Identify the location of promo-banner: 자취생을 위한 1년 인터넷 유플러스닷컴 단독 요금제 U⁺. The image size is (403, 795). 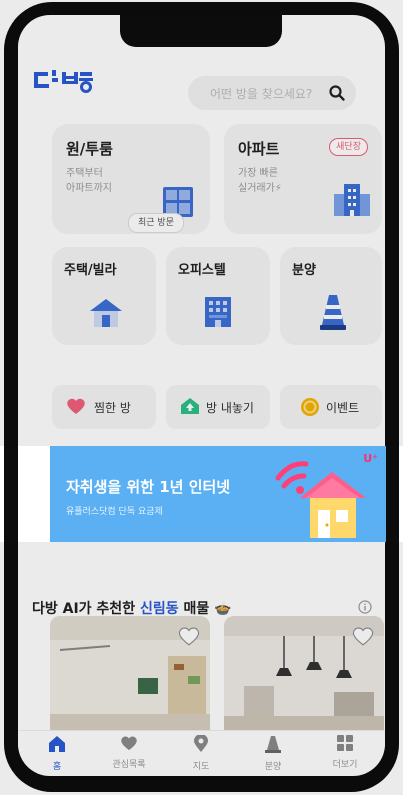
(218, 494).